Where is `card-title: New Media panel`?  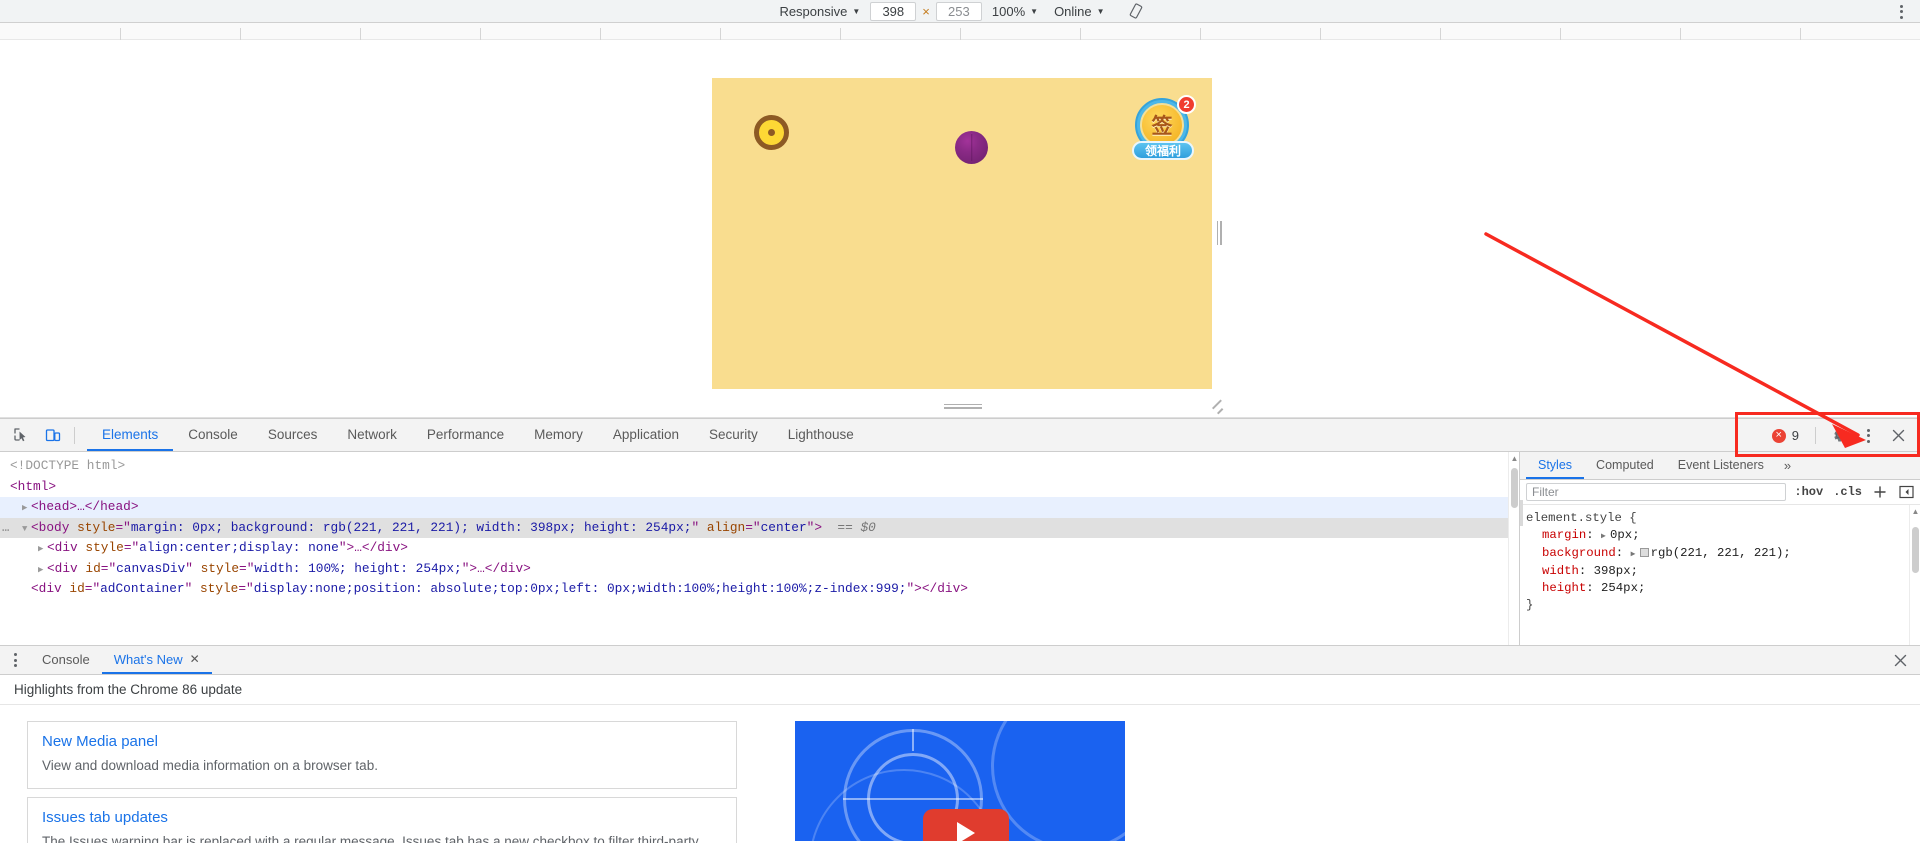
card-title: New Media panel is located at coordinates (382, 741).